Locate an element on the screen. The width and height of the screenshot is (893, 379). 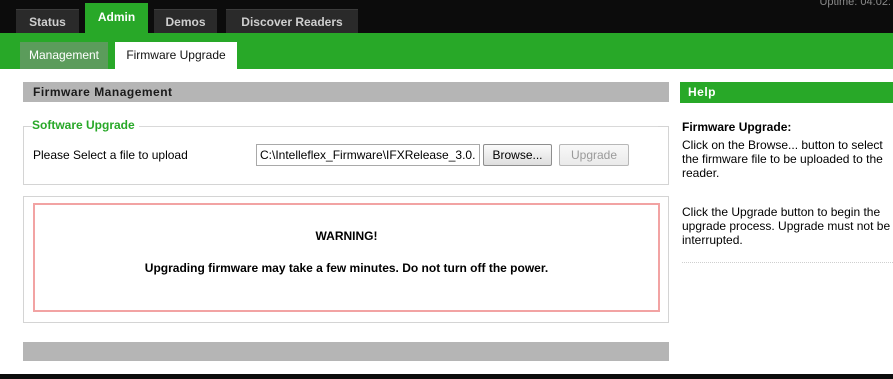
subtab-firmware-upgrade: Firmware Upgrade is located at coordinates (176, 55).